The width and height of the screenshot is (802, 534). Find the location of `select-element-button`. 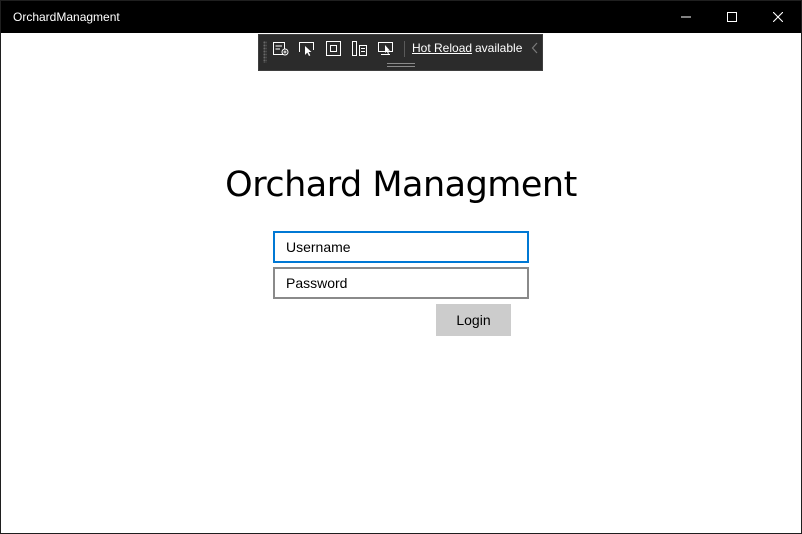

select-element-button is located at coordinates (307, 49).